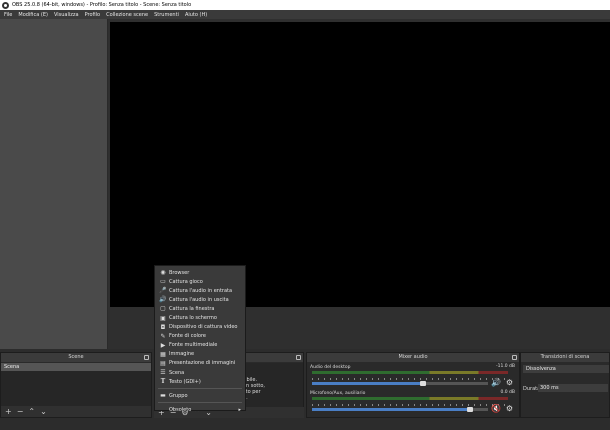  Describe the element at coordinates (200, 336) in the screenshot. I see `menu-item-color-source: ✎ Fonte di colore` at that location.